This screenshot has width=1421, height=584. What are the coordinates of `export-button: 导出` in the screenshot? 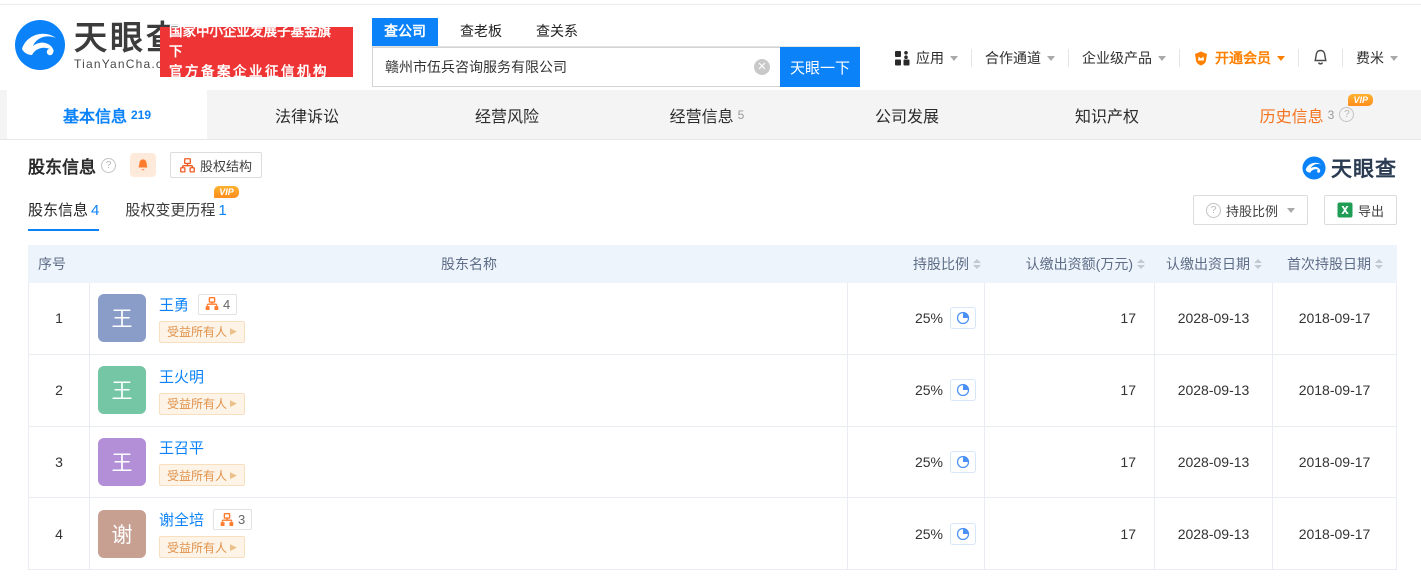 It's located at (1360, 210).